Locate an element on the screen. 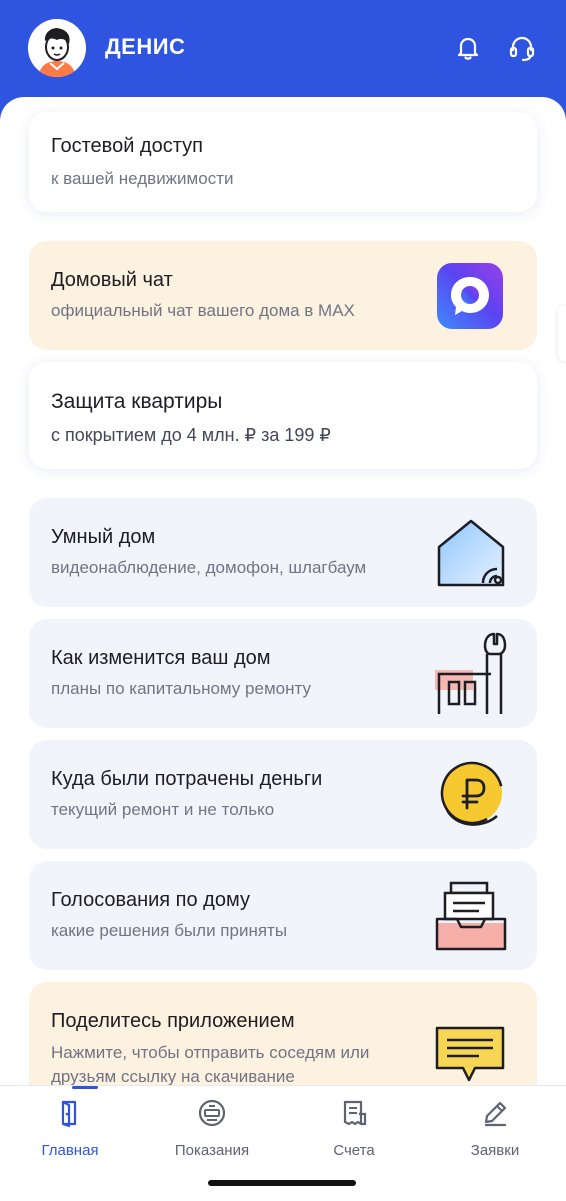  card-subtitle: текущий ремонт и не только is located at coordinates (163, 809).